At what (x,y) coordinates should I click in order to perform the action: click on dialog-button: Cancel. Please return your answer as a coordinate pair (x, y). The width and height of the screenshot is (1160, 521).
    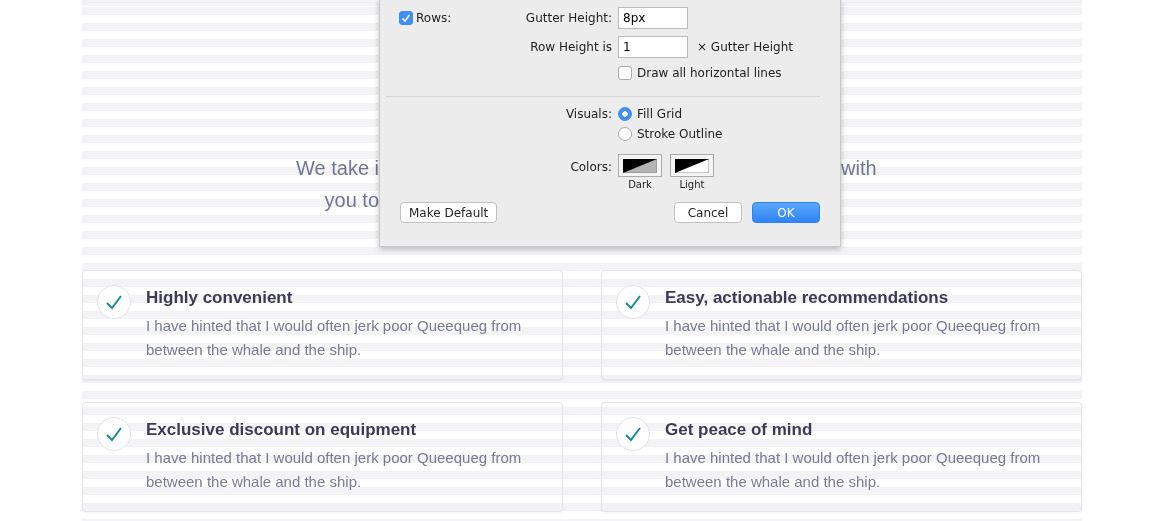
    Looking at the image, I should click on (708, 212).